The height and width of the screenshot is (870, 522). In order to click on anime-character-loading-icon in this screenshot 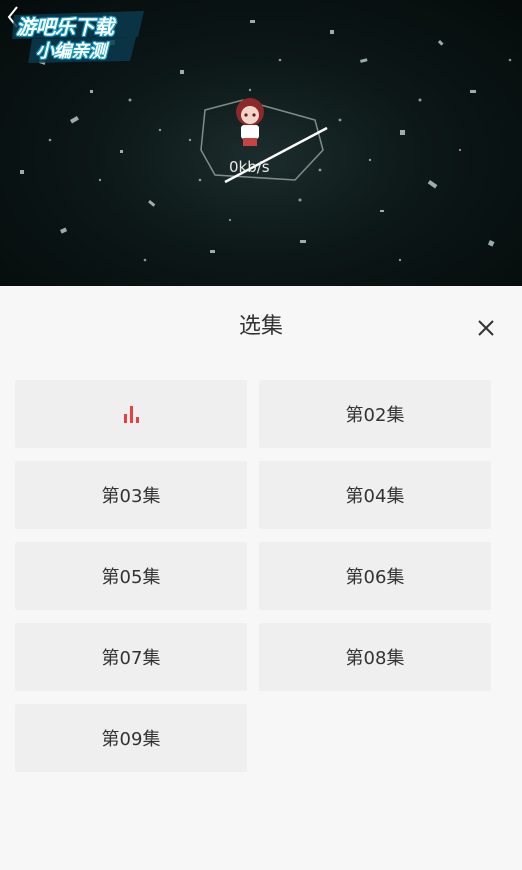, I will do `click(264, 141)`.